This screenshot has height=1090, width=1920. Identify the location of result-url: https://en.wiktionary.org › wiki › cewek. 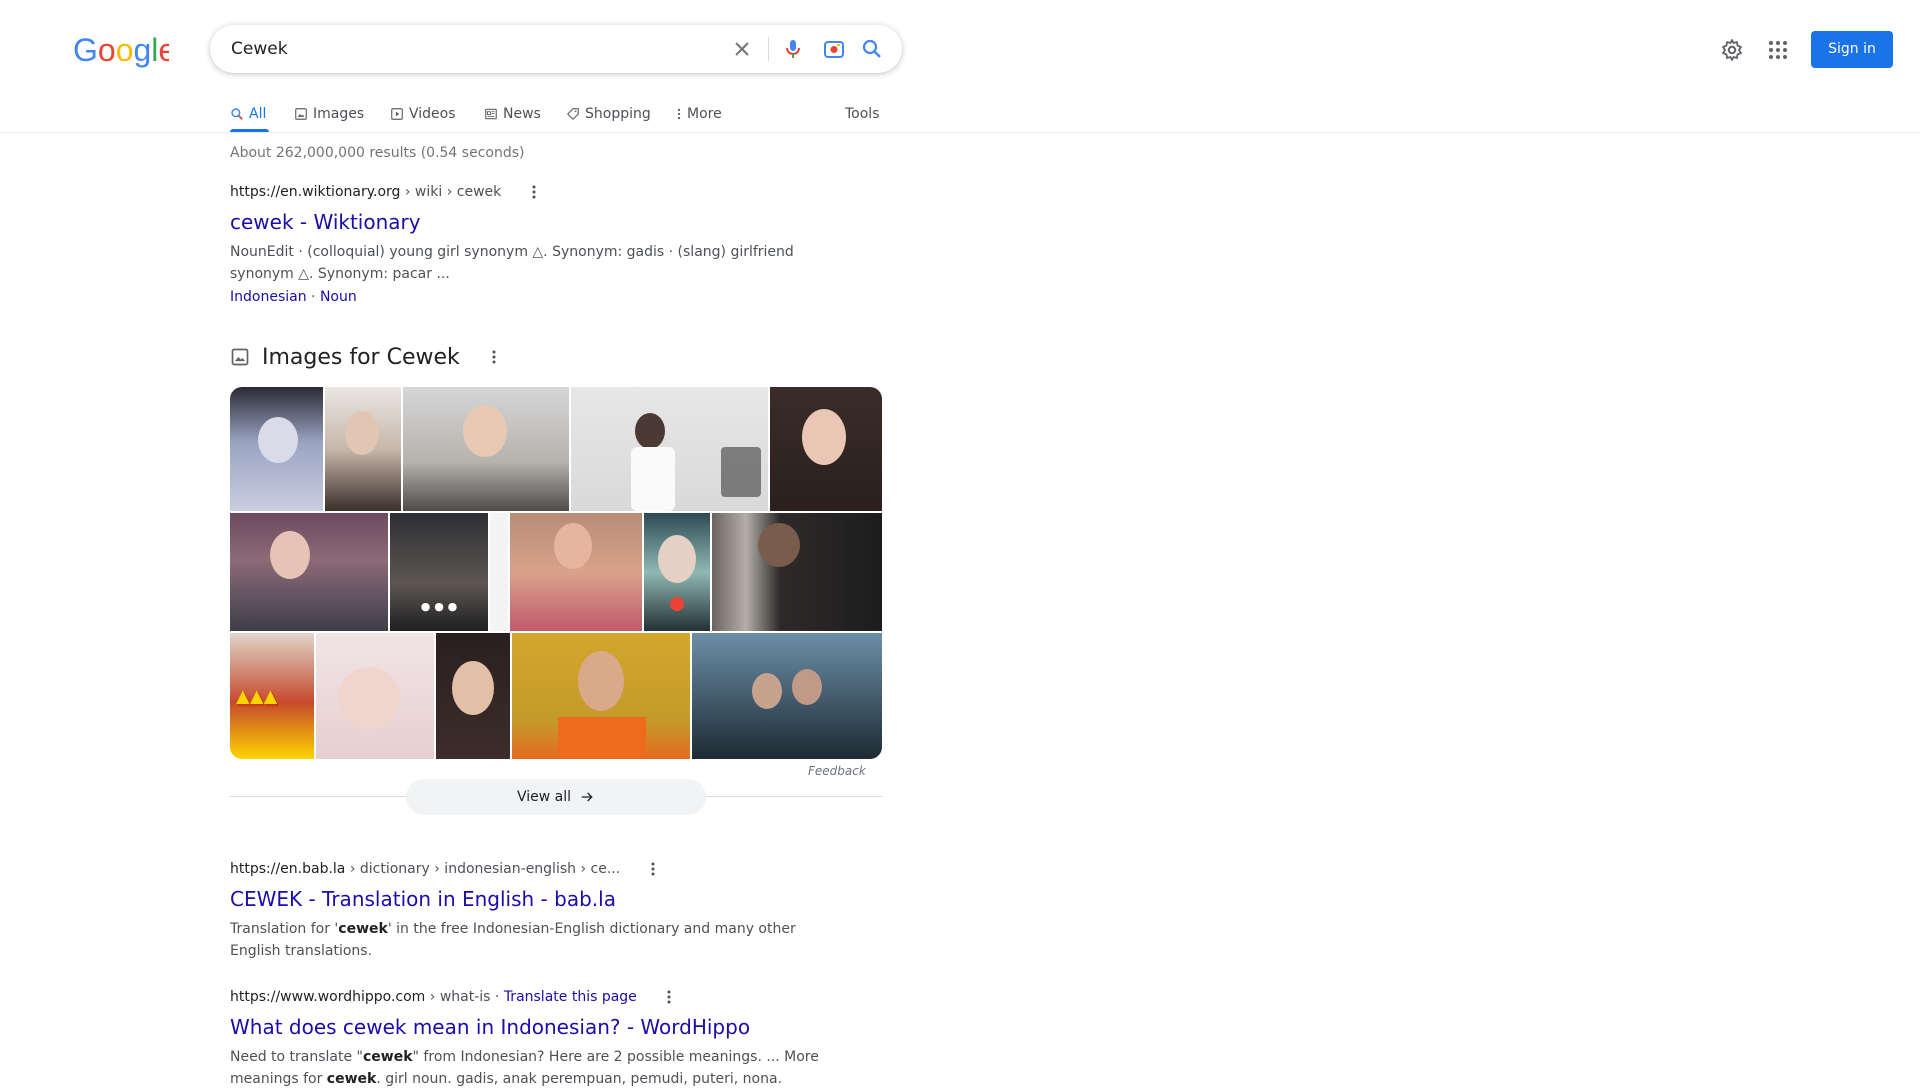
(530, 192).